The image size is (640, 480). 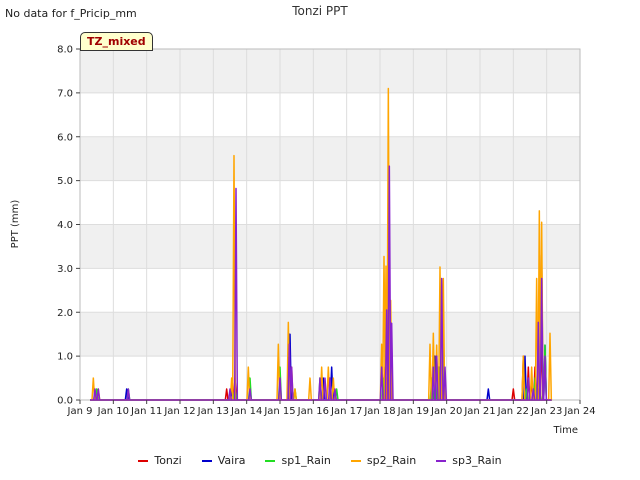 I want to click on x-tick-label: Jan 11, so click(x=146, y=411).